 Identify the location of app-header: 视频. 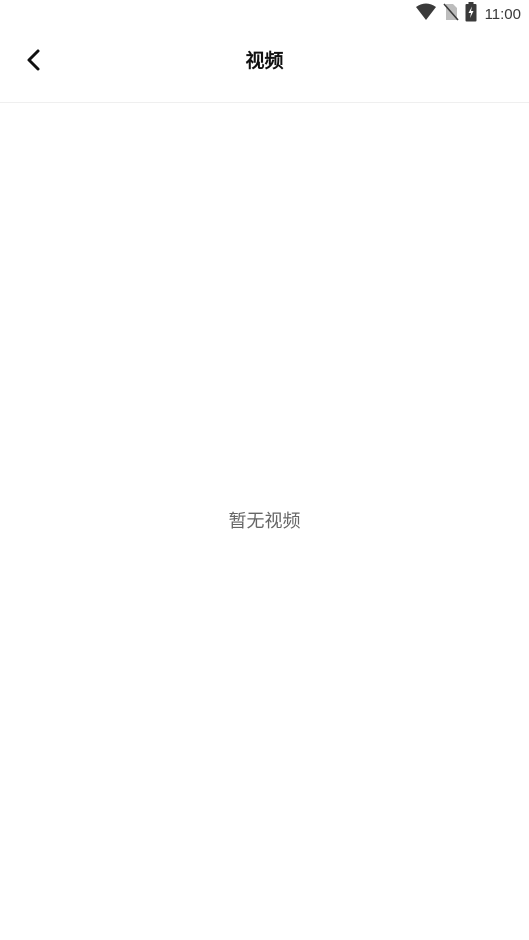
(264, 65).